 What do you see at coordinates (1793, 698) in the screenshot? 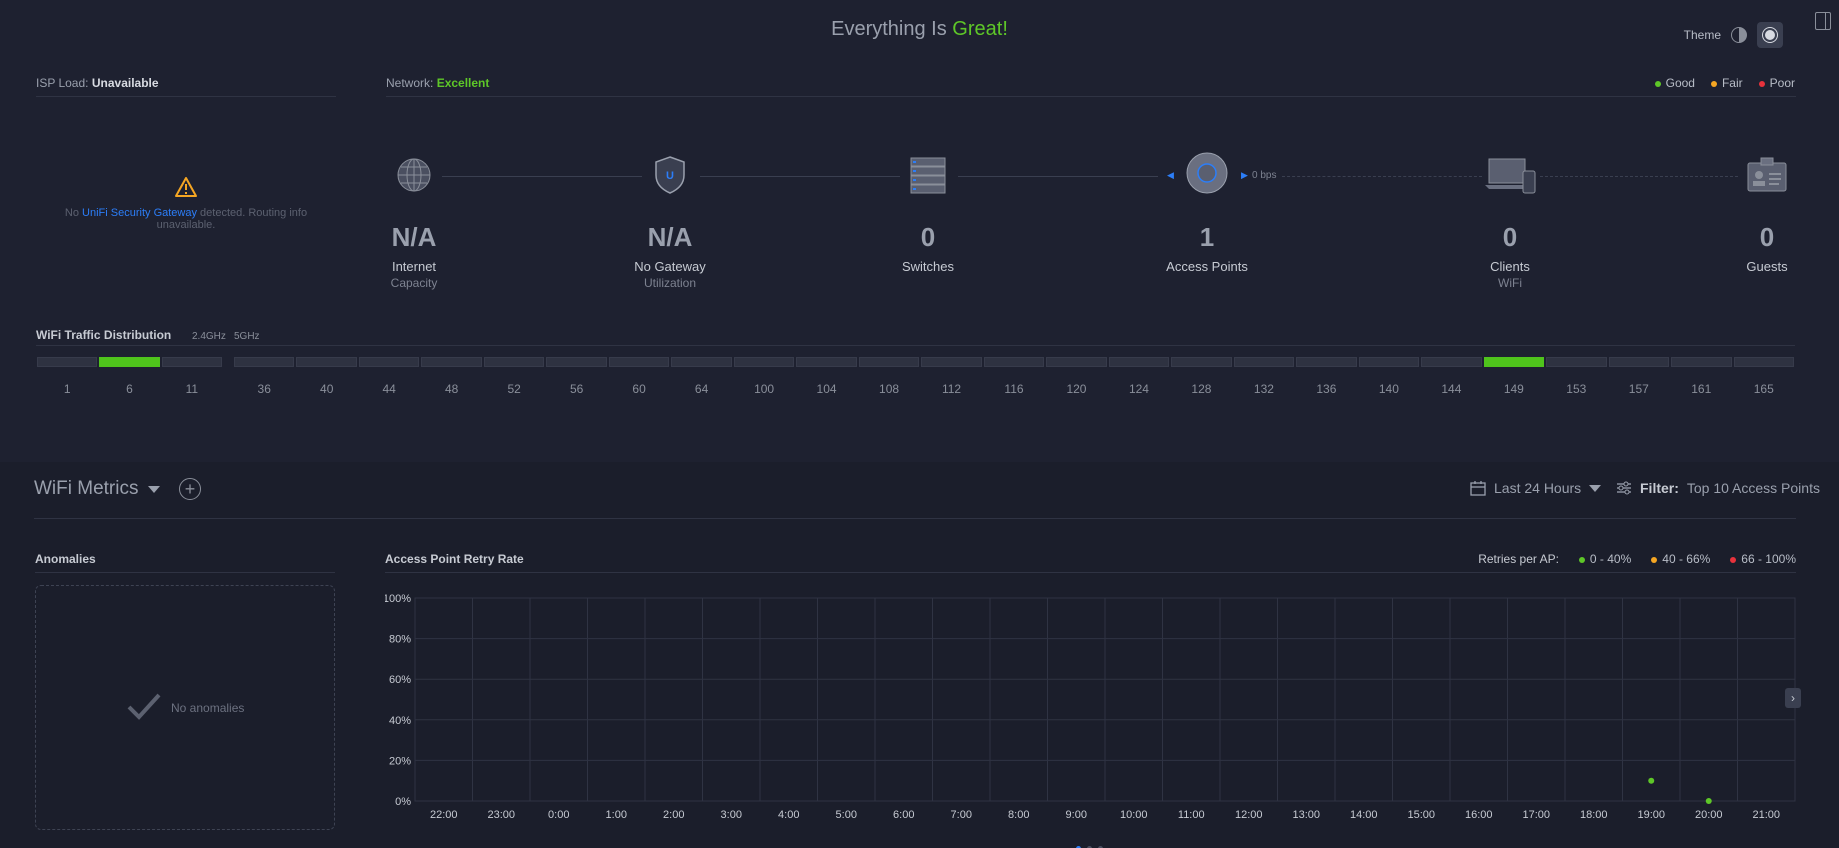
I see `chart-next-button: ›` at bounding box center [1793, 698].